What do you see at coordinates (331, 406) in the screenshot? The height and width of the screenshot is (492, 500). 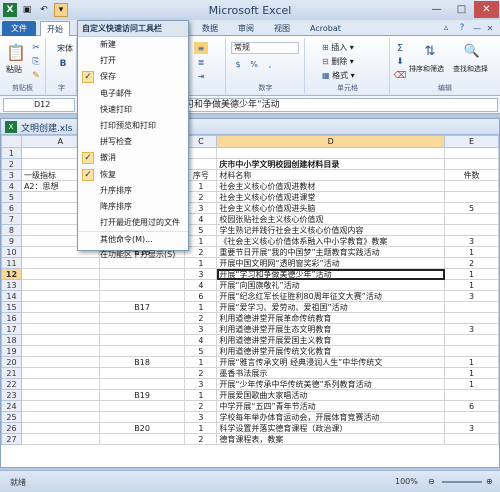 I see `cell-d: 中学开展“五四”青年节活动` at bounding box center [331, 406].